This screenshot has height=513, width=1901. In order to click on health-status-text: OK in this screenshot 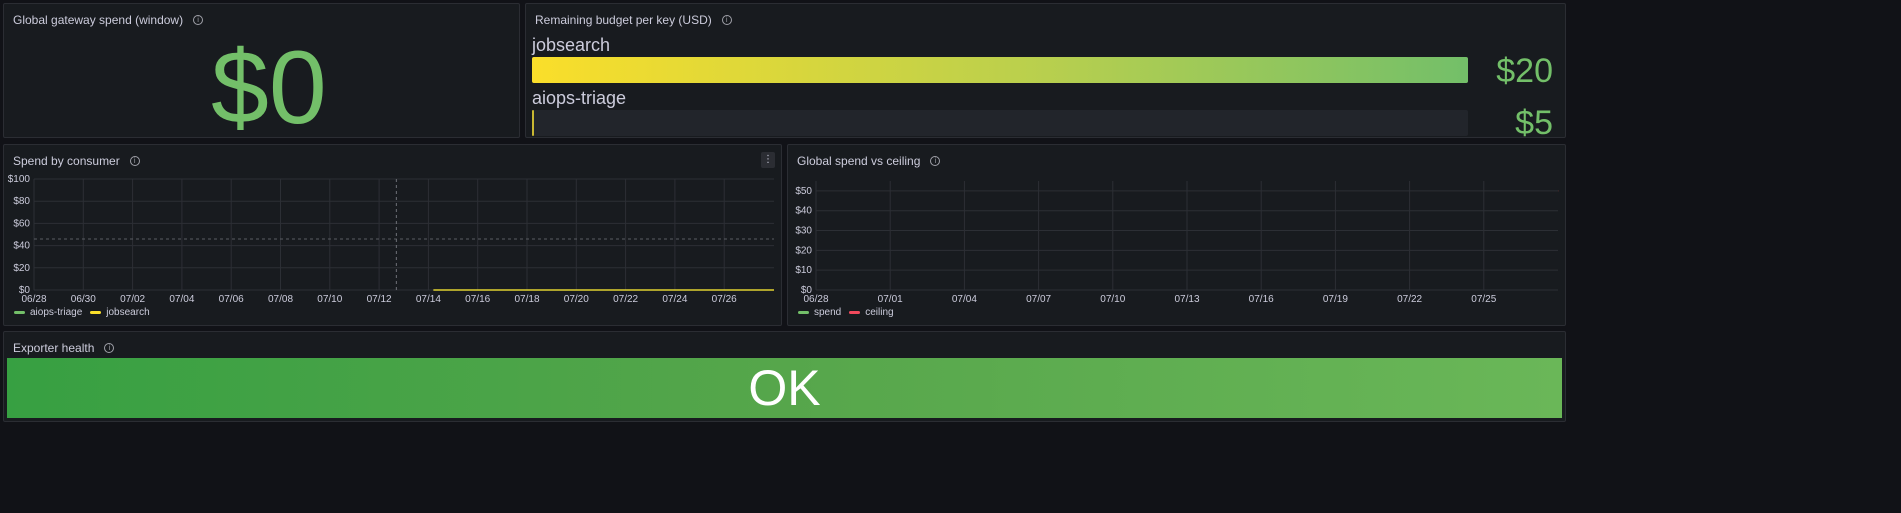, I will do `click(784, 388)`.